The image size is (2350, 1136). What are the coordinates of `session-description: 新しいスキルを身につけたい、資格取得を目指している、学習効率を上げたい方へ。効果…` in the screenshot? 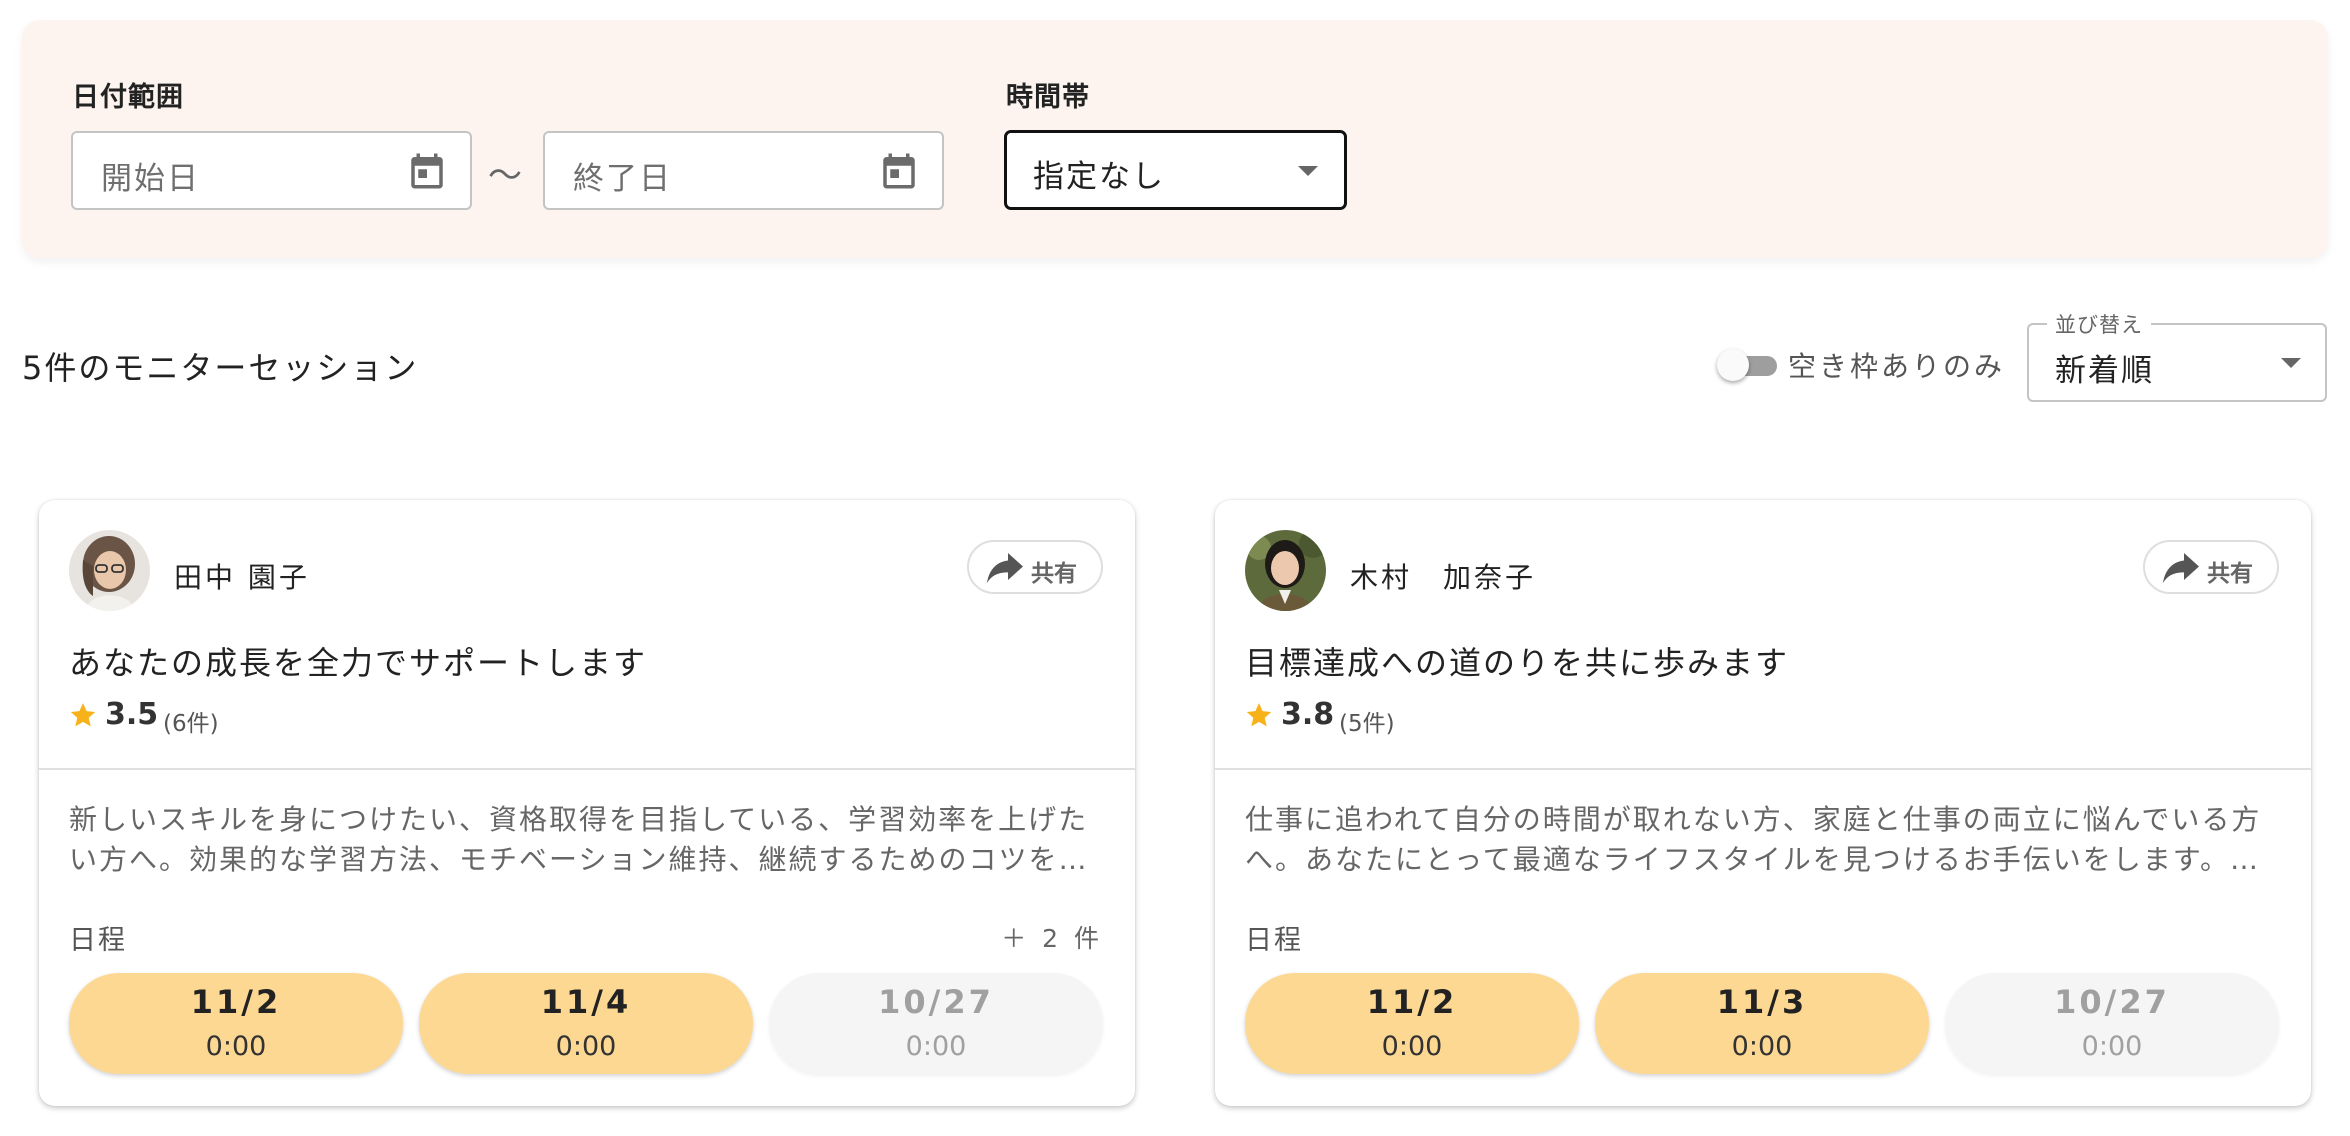 It's located at (579, 839).